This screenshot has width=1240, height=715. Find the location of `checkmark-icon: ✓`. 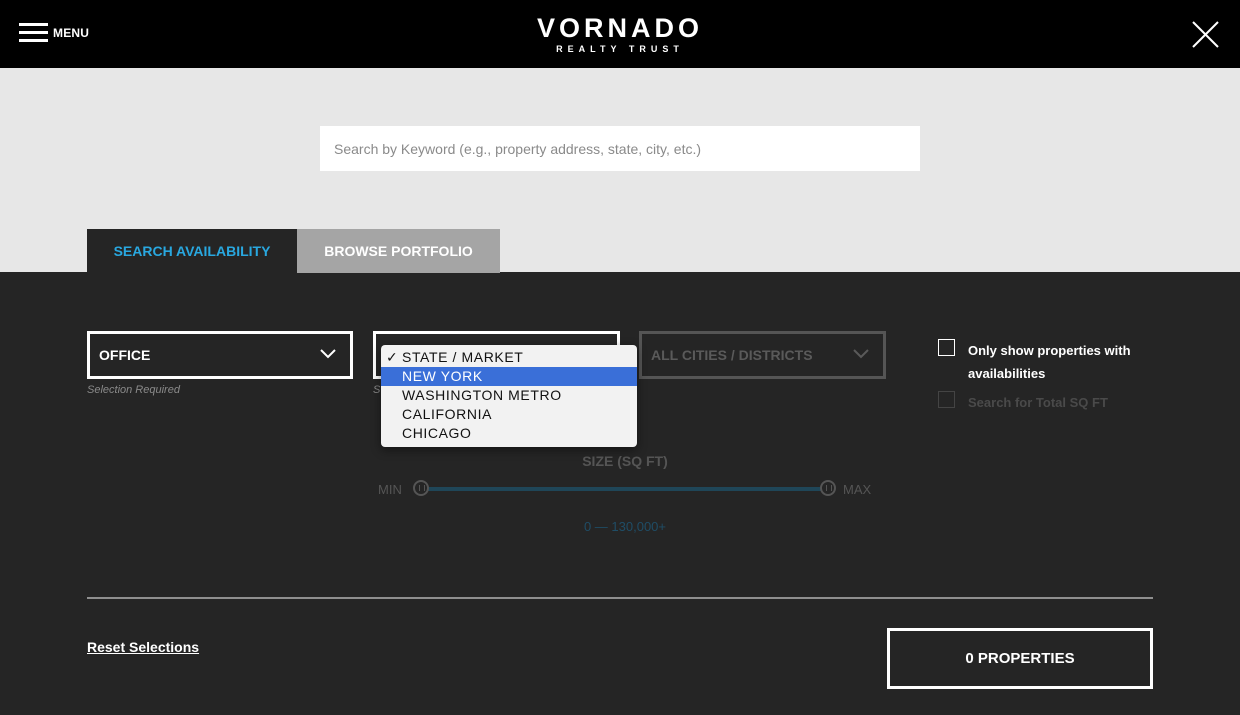

checkmark-icon: ✓ is located at coordinates (392, 357).